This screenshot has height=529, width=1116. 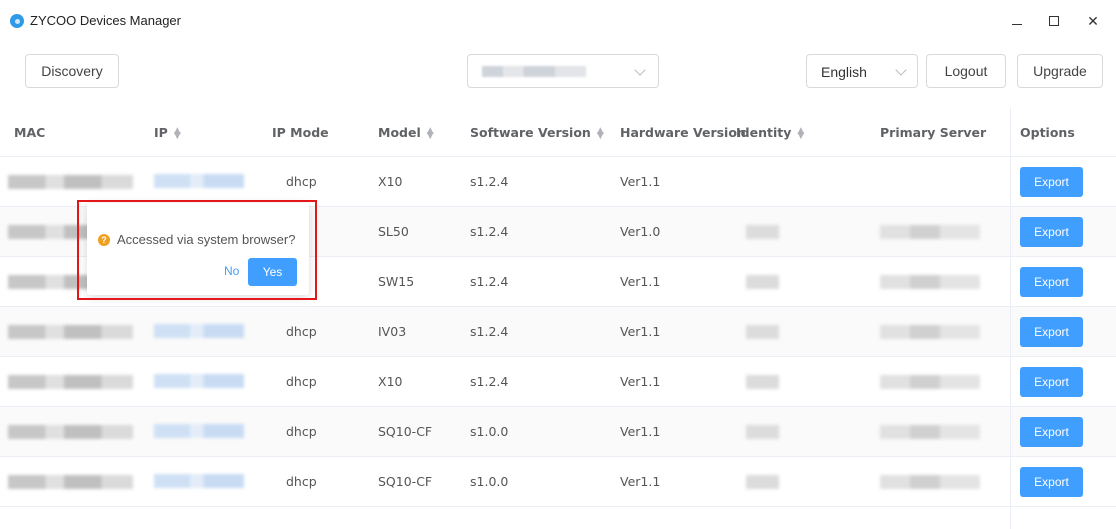 I want to click on confirm-popover: ? Accessed via system browser? No Yes, so click(x=198, y=249).